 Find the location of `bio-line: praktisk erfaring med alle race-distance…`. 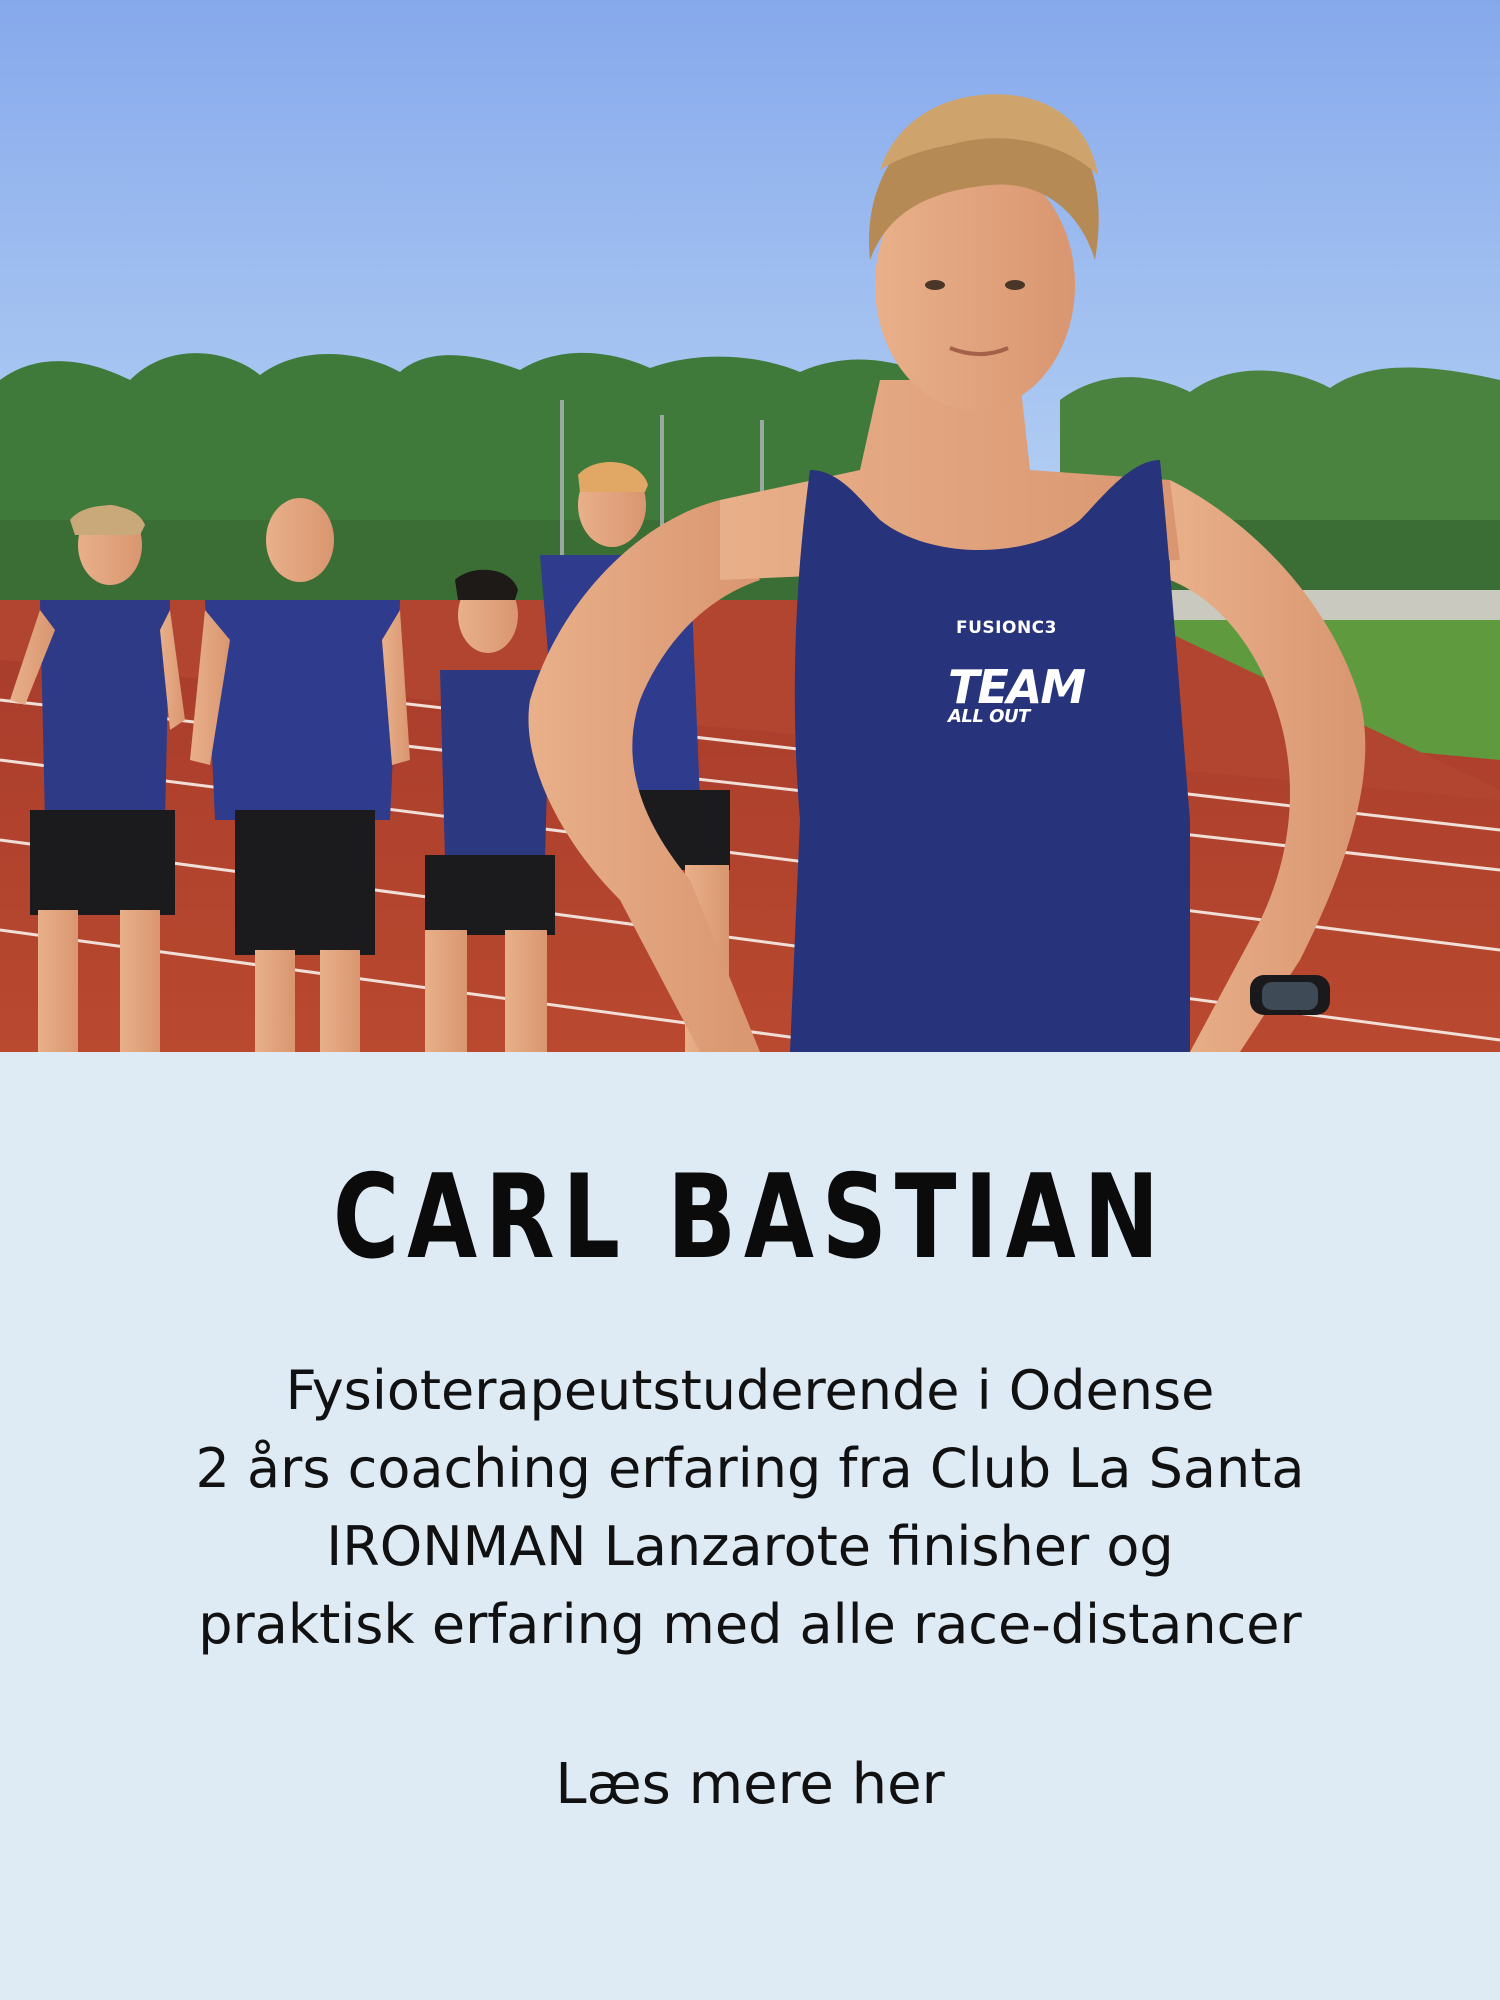

bio-line: praktisk erfaring med alle race-distance… is located at coordinates (750, 1624).